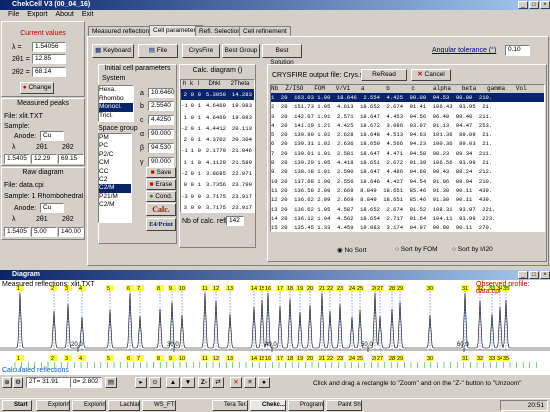 The image size is (550, 412). What do you see at coordinates (217, 128) in the screenshot?
I see `calc-row: -2 0 1 4.4412 20.113` at bounding box center [217, 128].